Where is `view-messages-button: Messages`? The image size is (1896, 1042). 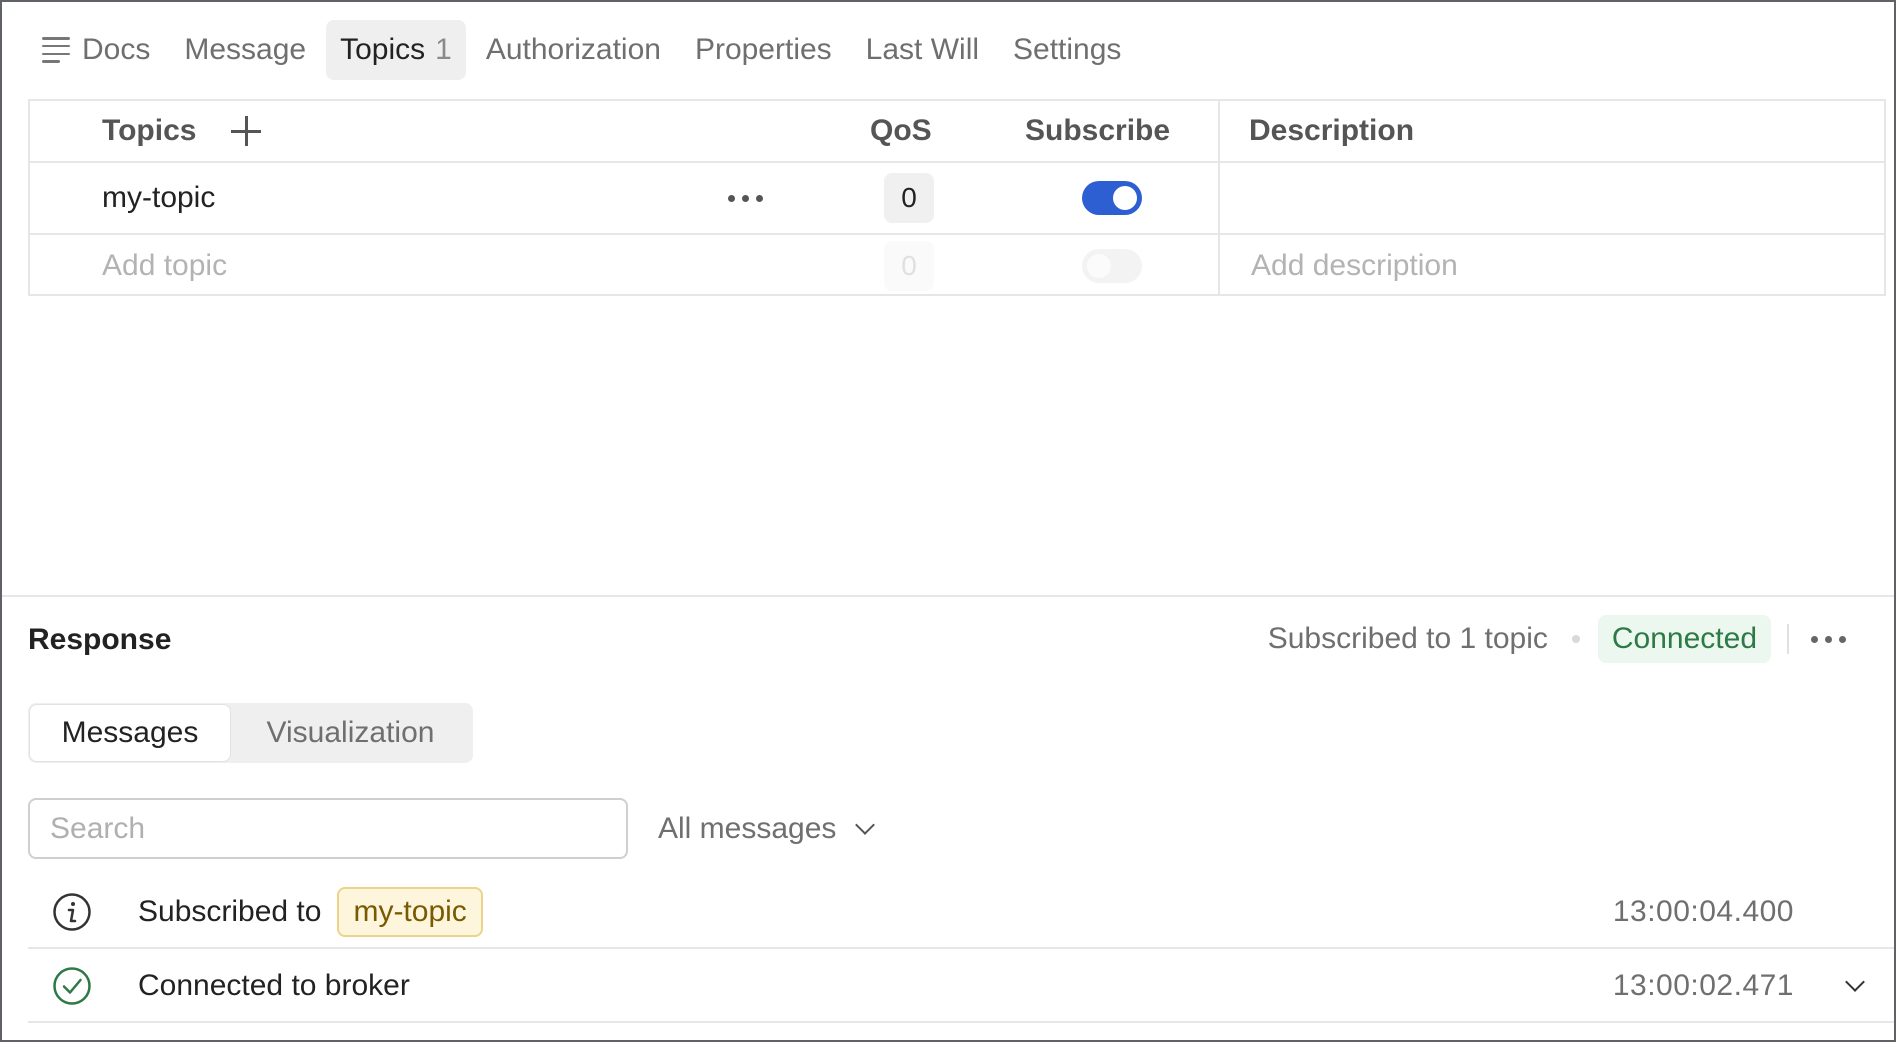 view-messages-button: Messages is located at coordinates (130, 733).